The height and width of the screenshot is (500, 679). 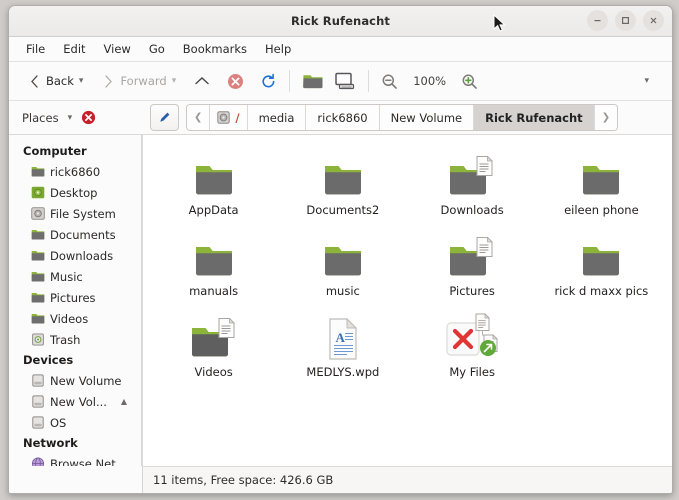 What do you see at coordinates (342, 268) in the screenshot?
I see `file-item: music` at bounding box center [342, 268].